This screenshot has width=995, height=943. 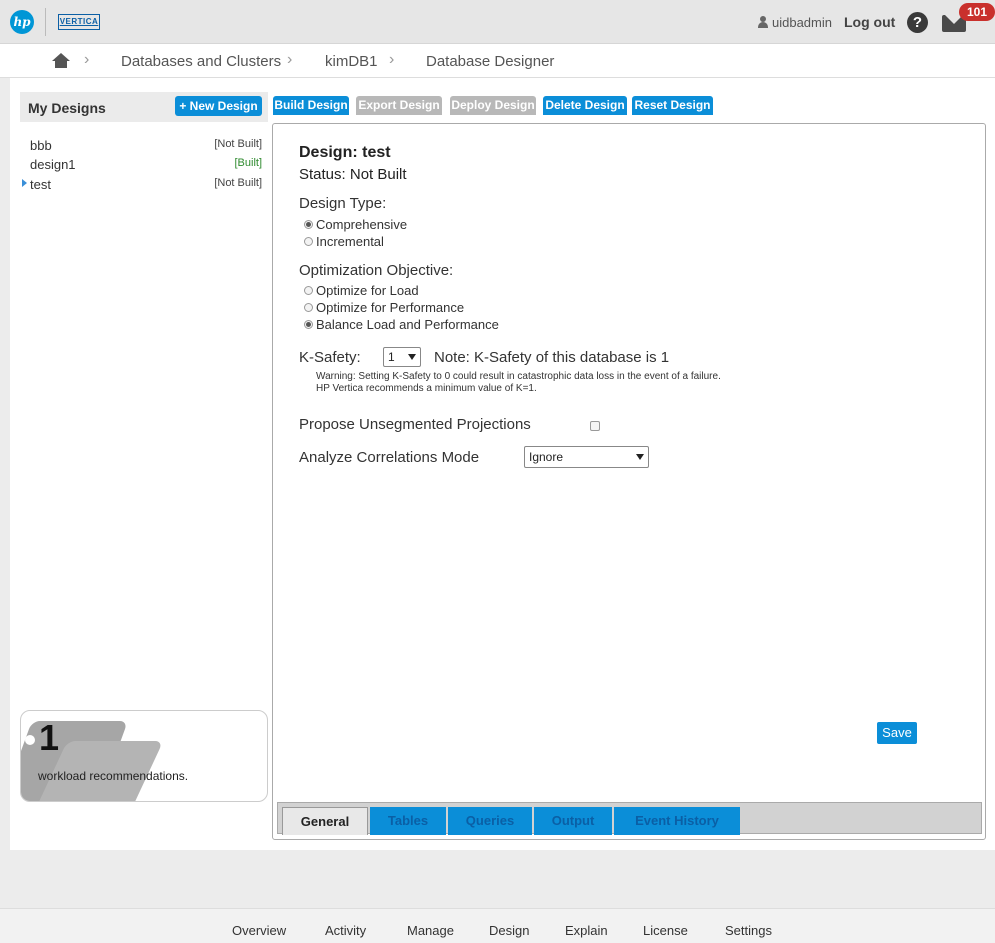 What do you see at coordinates (41, 145) in the screenshot?
I see `design-name: bbb` at bounding box center [41, 145].